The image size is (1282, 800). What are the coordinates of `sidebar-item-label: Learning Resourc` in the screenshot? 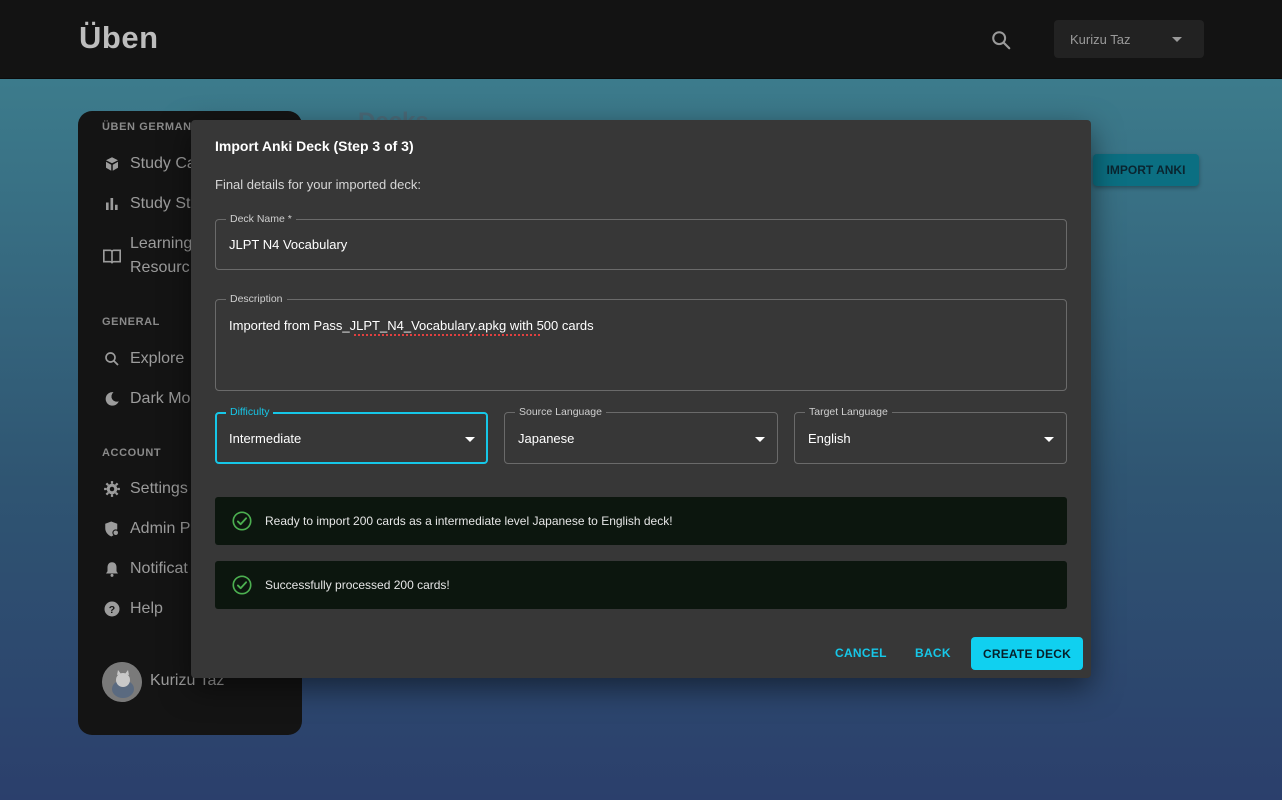 It's located at (161, 256).